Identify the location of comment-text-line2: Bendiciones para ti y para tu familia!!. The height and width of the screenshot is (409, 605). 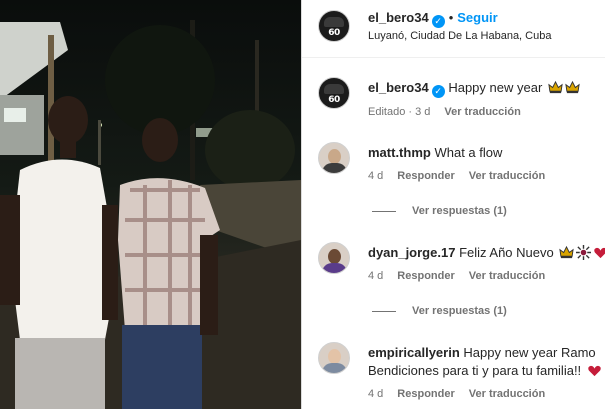
(475, 370).